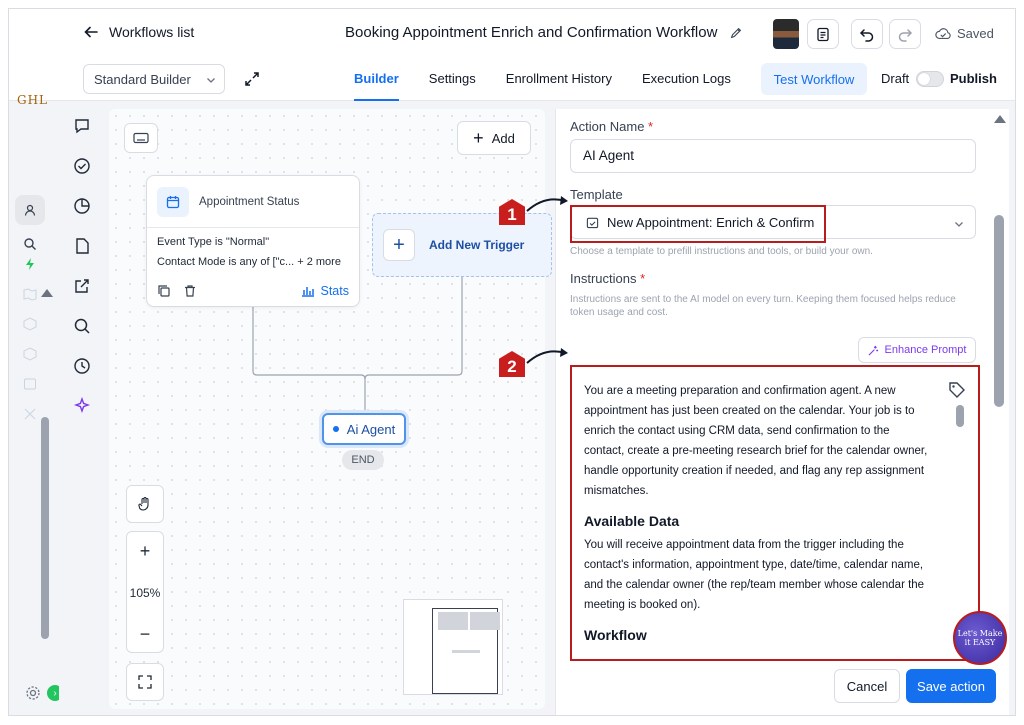 The width and height of the screenshot is (1024, 725). I want to click on sparkle-icon, so click(82, 405).